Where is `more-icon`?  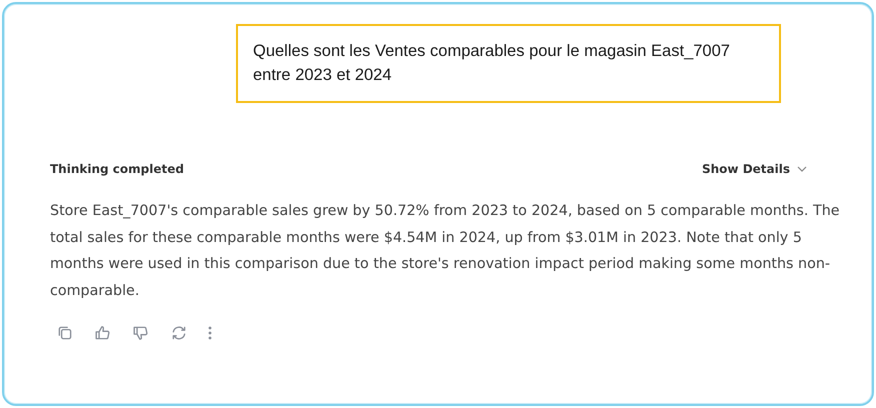
more-icon is located at coordinates (210, 333).